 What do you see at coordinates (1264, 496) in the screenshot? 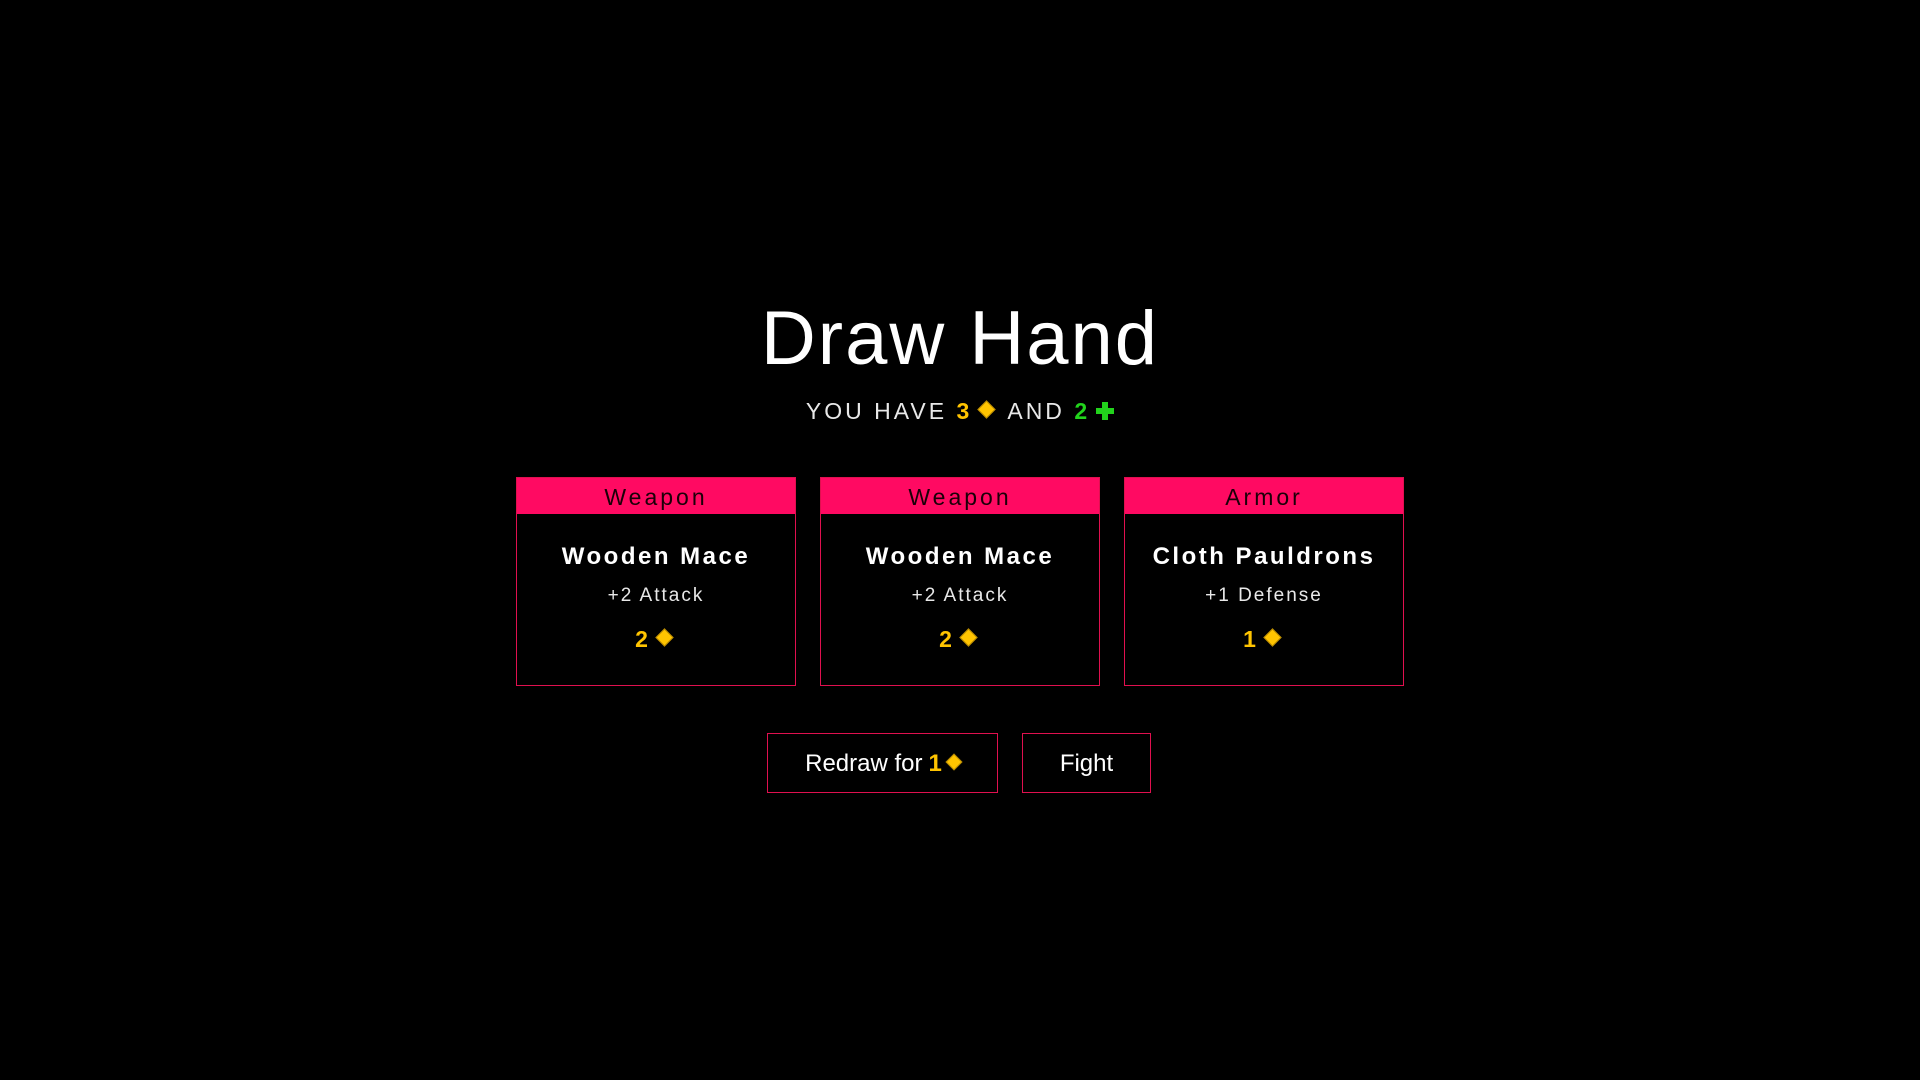
I see `card-type: Armor` at bounding box center [1264, 496].